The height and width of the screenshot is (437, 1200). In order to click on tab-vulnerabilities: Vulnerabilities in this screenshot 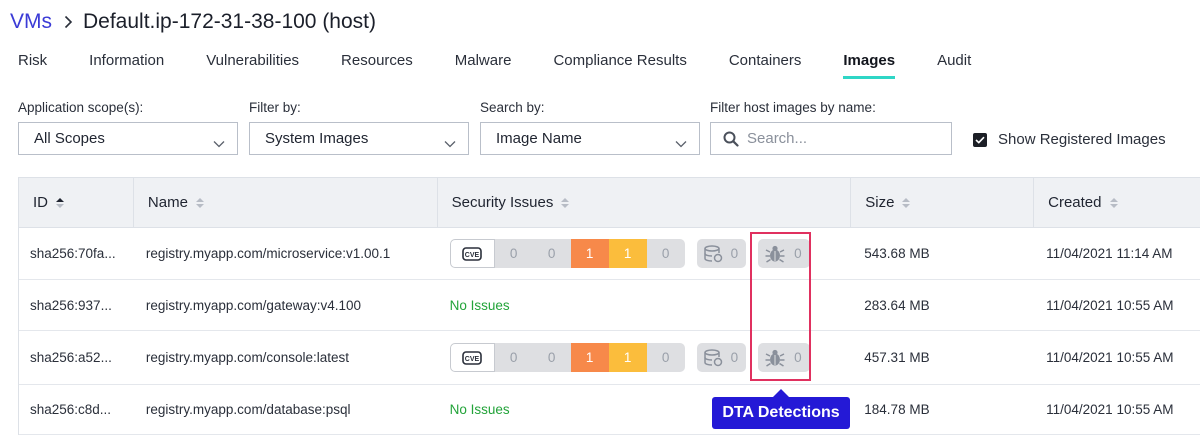, I will do `click(252, 65)`.